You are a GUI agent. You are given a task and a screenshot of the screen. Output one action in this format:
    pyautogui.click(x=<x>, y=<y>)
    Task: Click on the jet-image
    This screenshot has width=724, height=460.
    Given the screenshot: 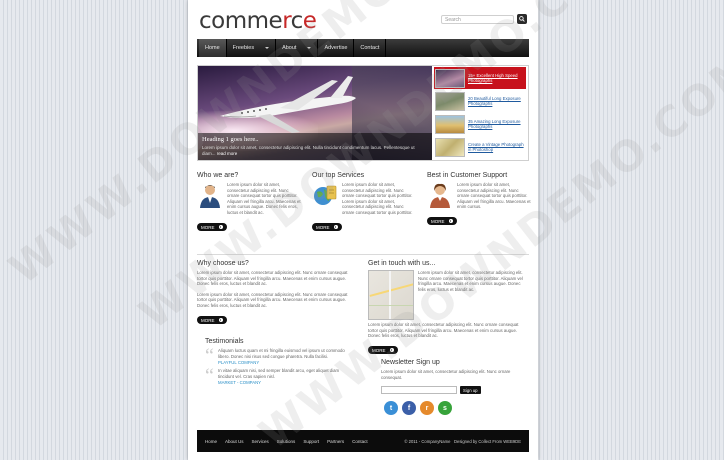 What is the action you would take?
    pyautogui.click(x=288, y=104)
    